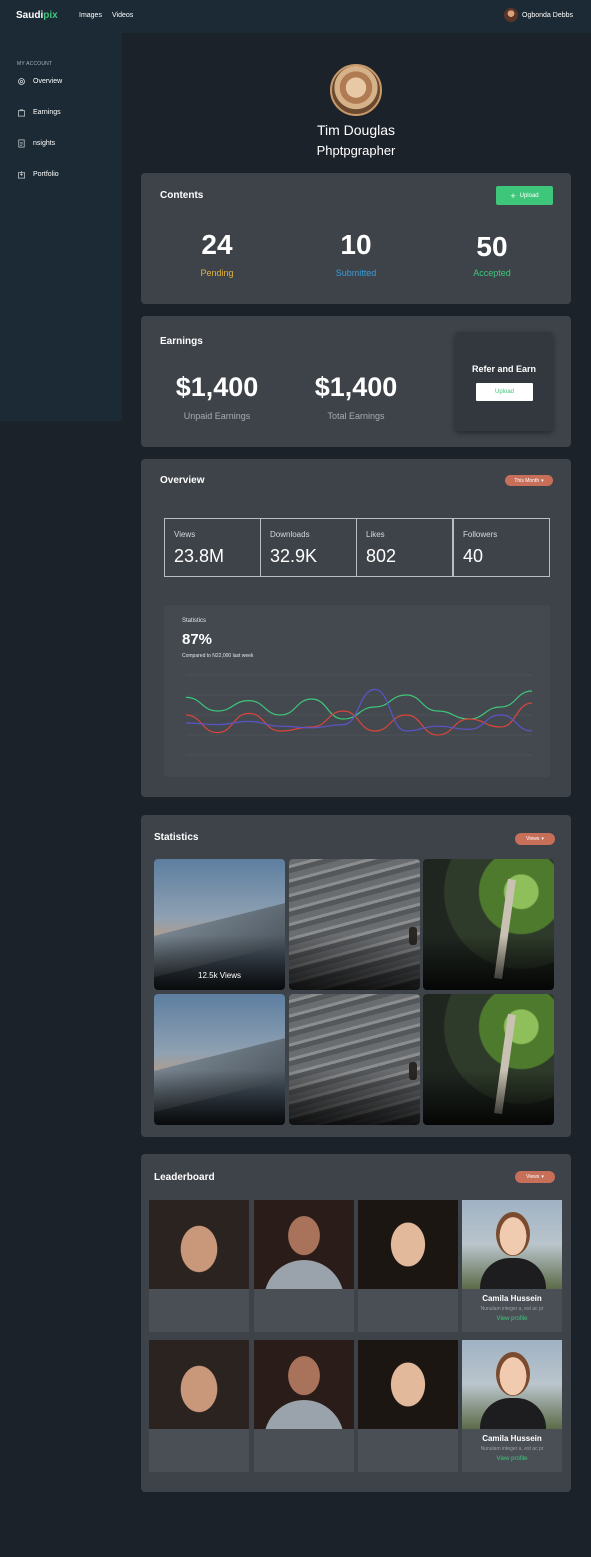  What do you see at coordinates (308, 547) in the screenshot?
I see `metric-downloads: Downloads 32.9K` at bounding box center [308, 547].